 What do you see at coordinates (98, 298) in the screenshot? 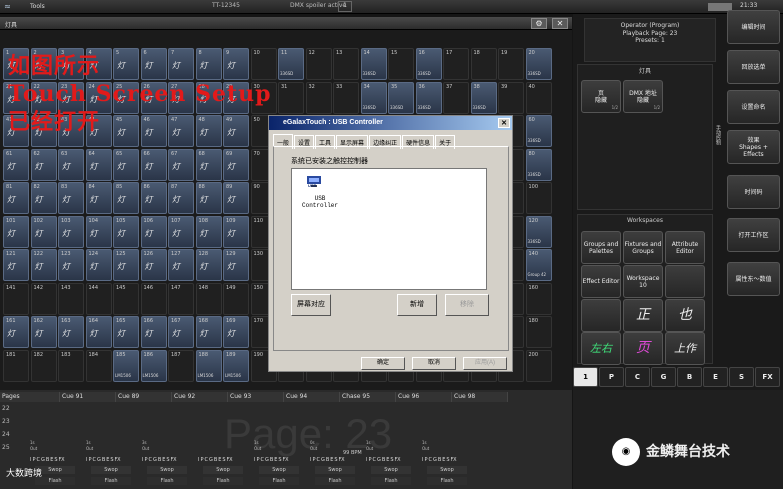
I see `fixture-cell: 144` at bounding box center [98, 298].